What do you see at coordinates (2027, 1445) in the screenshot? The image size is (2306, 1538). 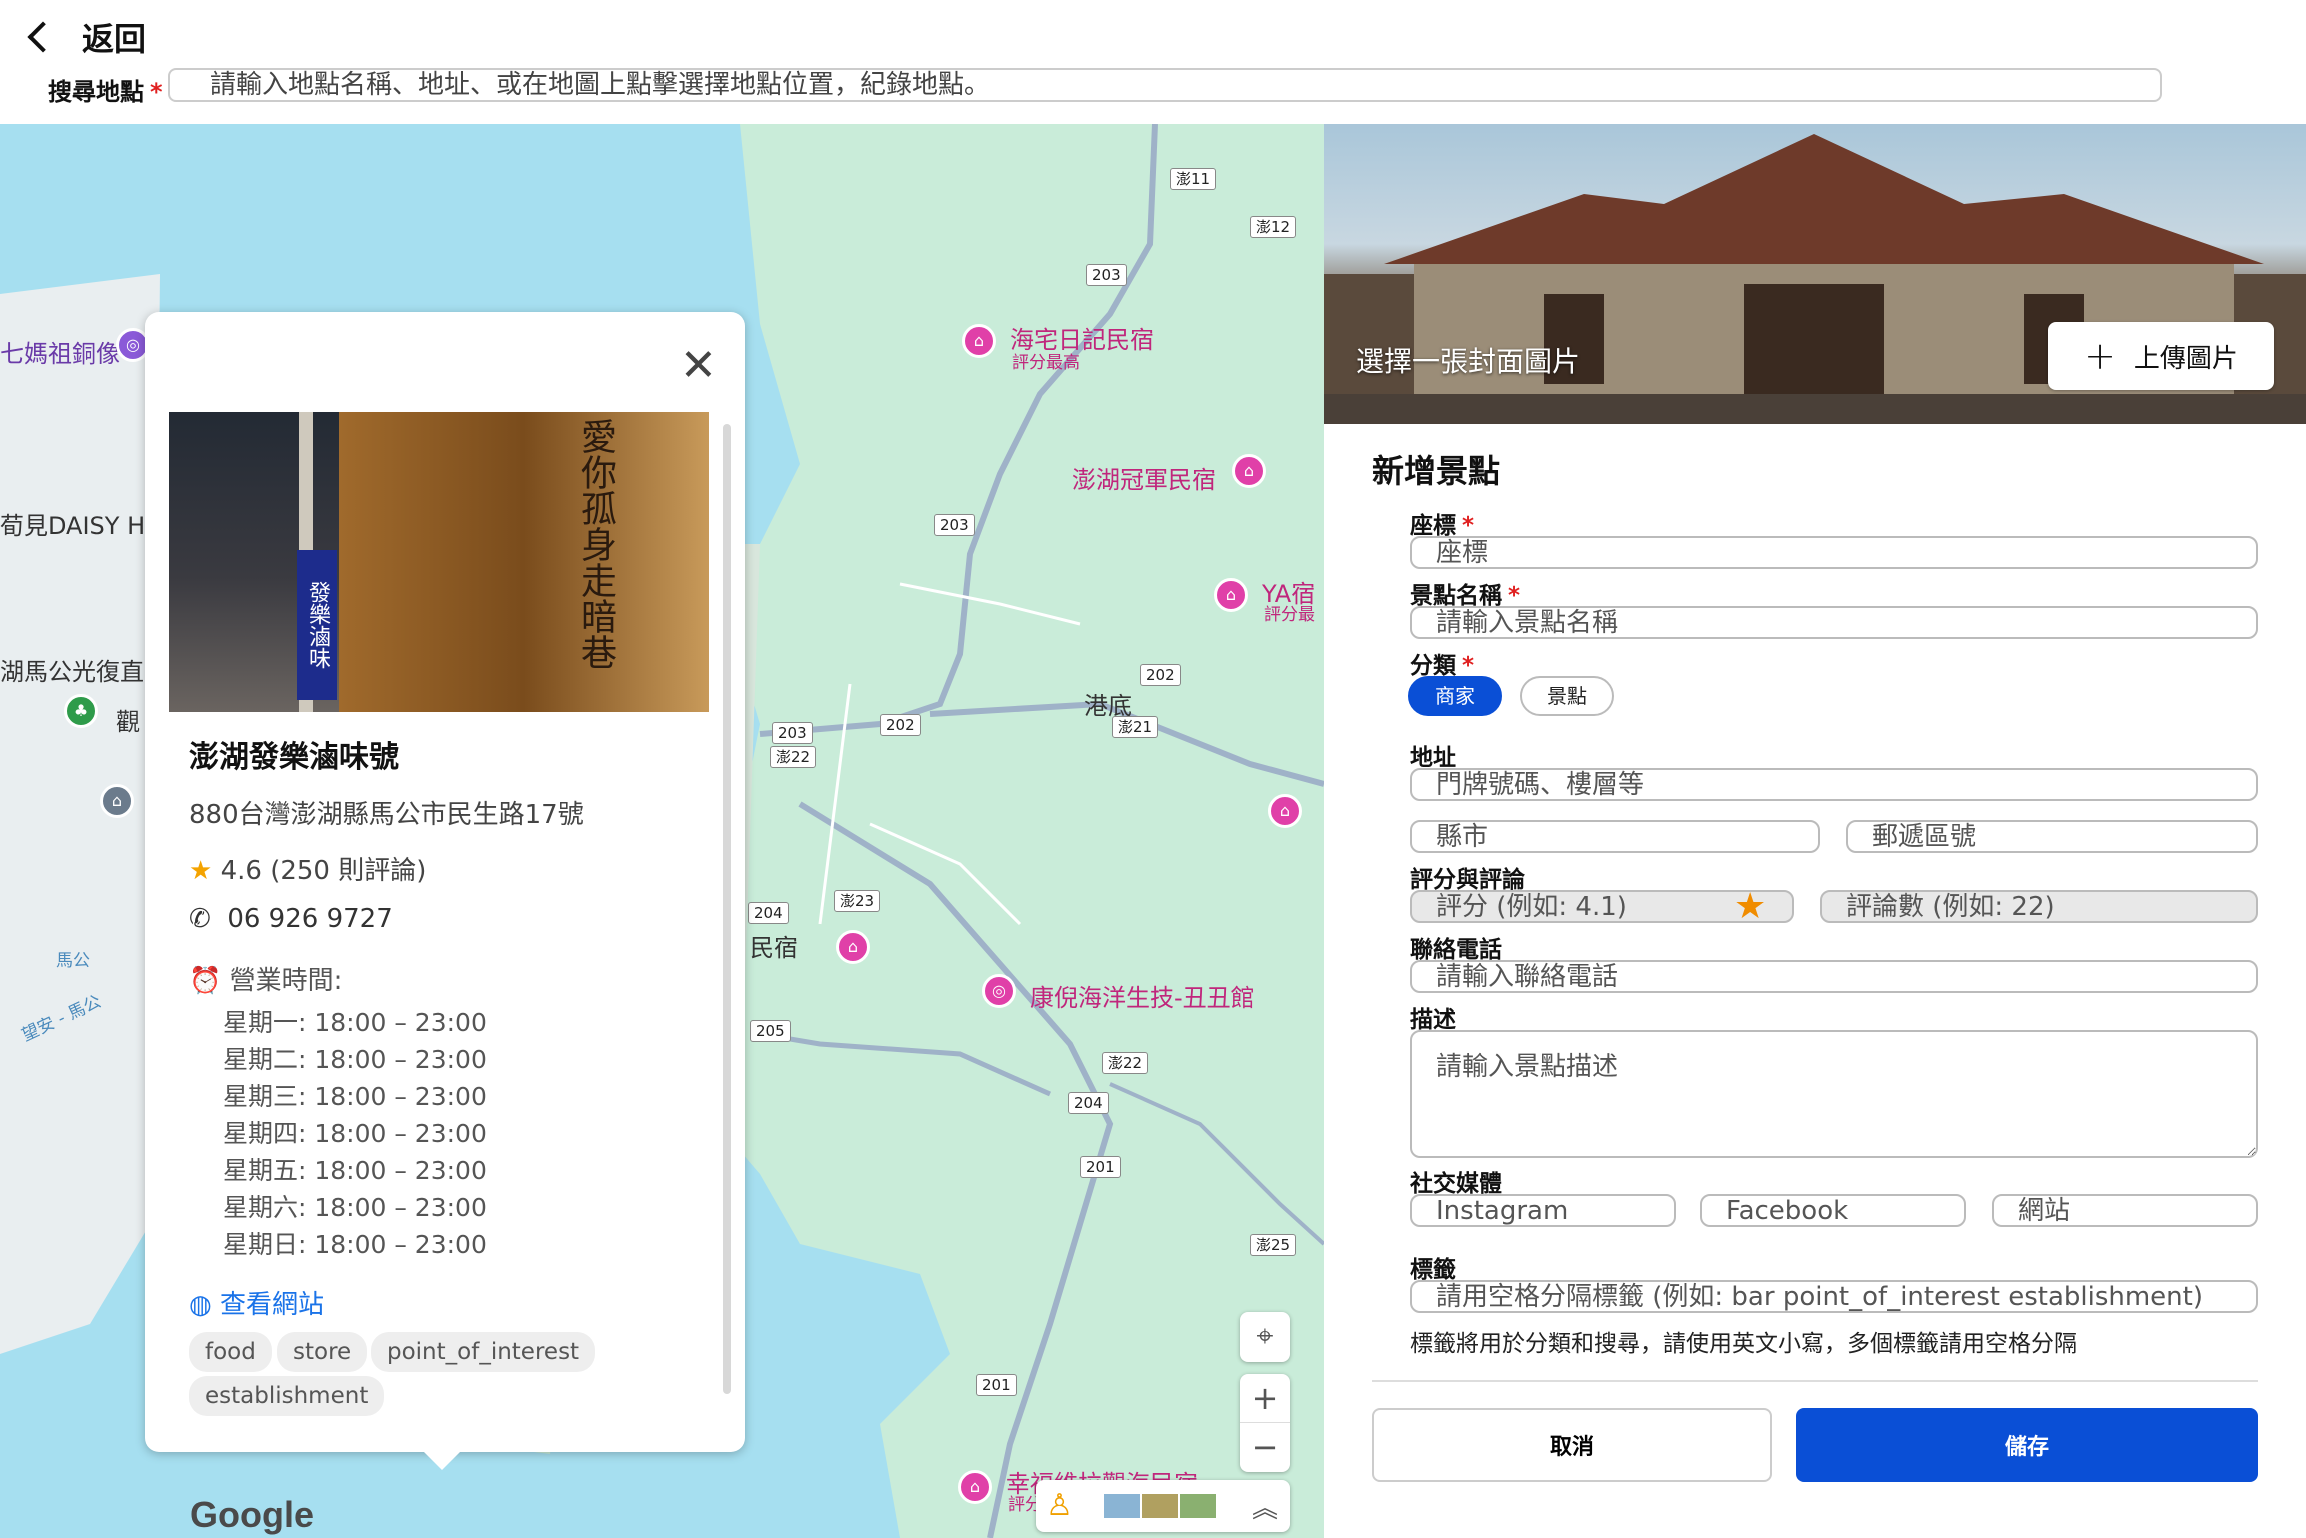 I see `save-button: 儲存` at bounding box center [2027, 1445].